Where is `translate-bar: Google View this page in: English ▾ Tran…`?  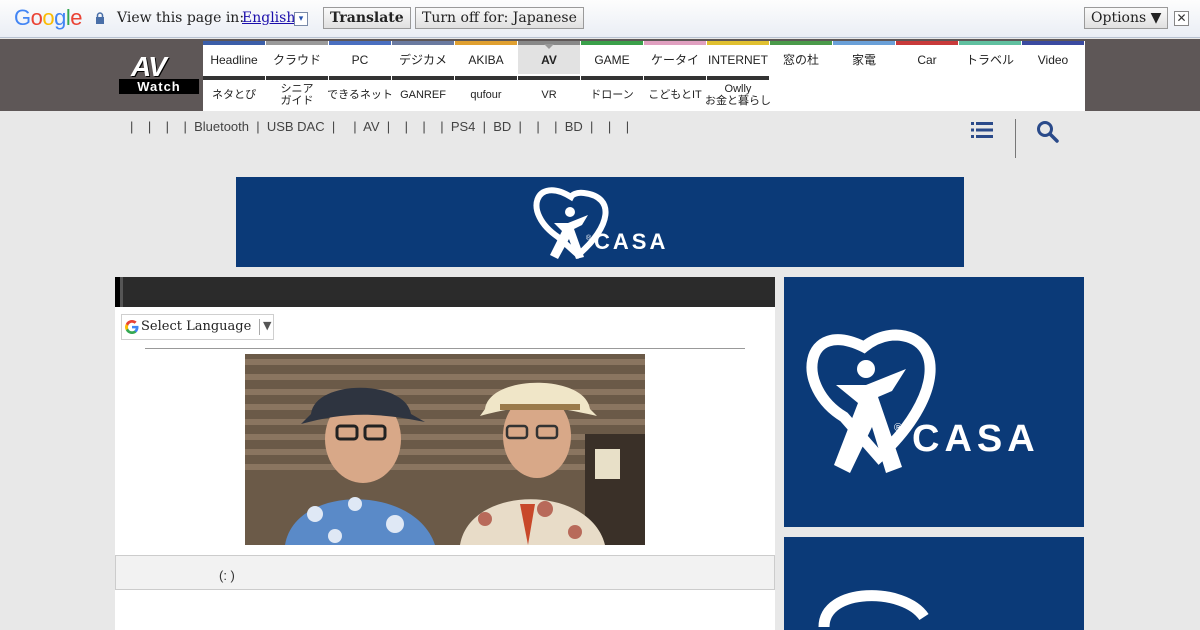 translate-bar: Google View this page in: English ▾ Tran… is located at coordinates (600, 19).